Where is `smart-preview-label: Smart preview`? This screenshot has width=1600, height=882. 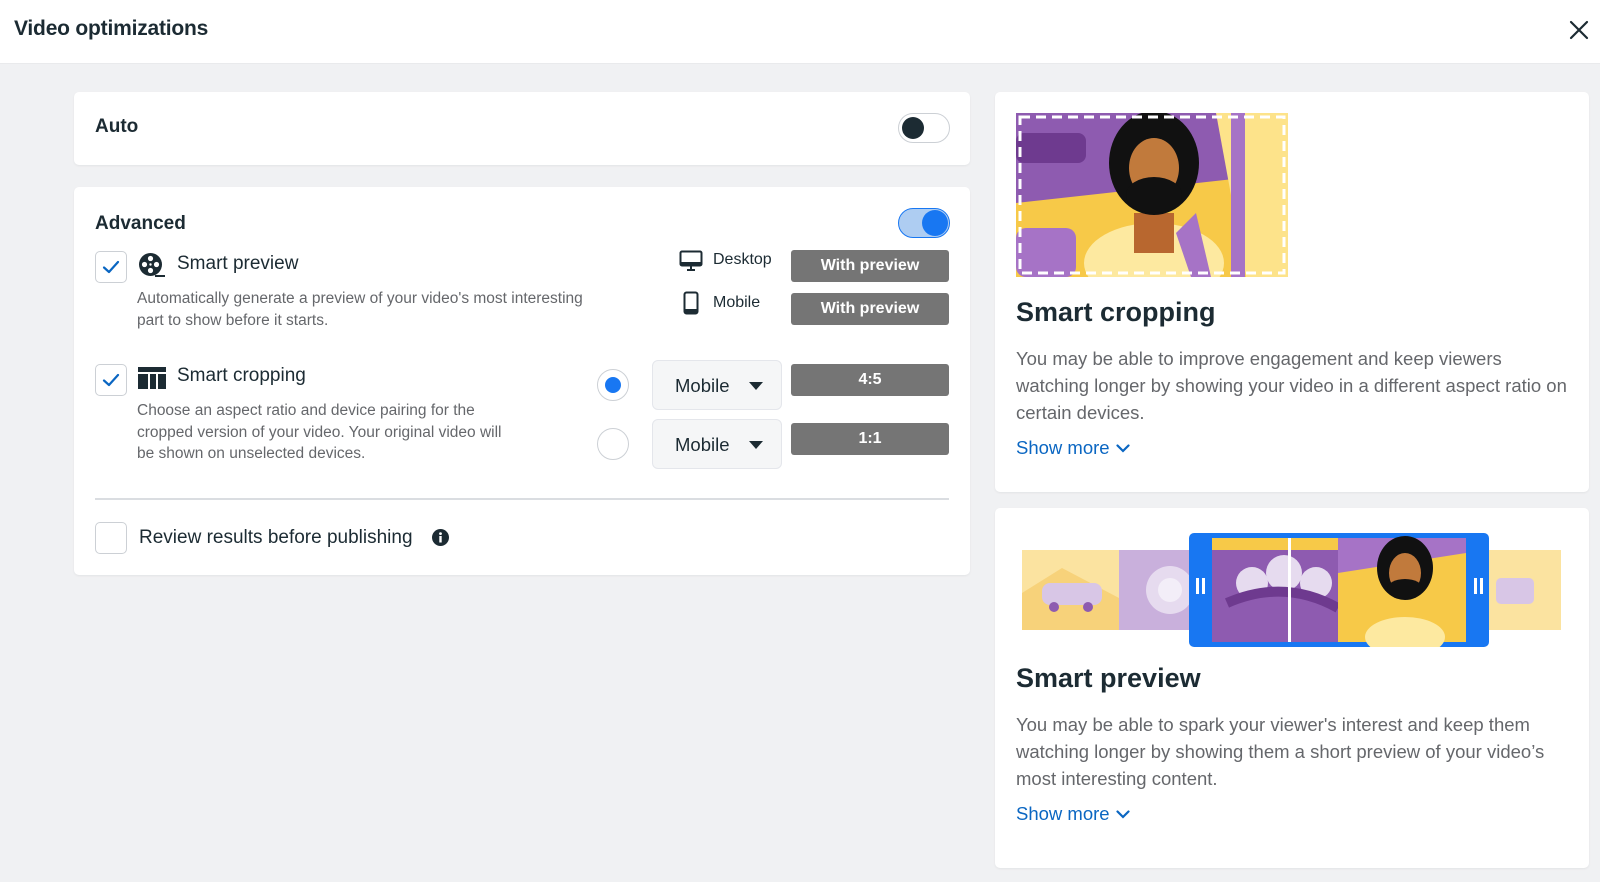 smart-preview-label: Smart preview is located at coordinates (238, 263).